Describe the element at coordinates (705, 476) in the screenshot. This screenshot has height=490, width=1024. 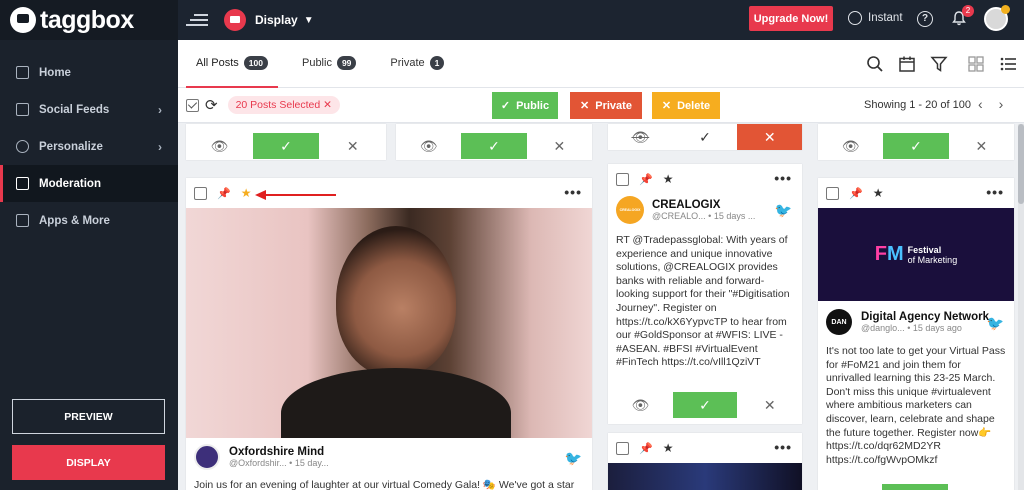
I see `post-image` at that location.